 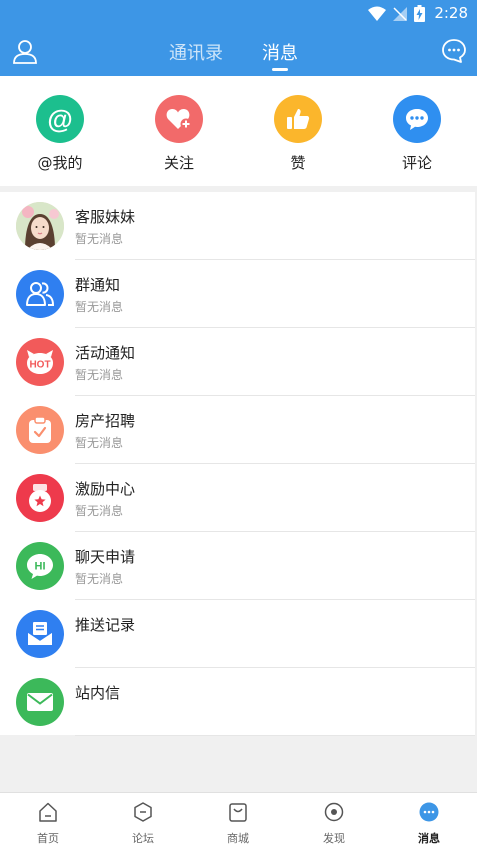 I want to click on nav-label: 消息, so click(x=429, y=838).